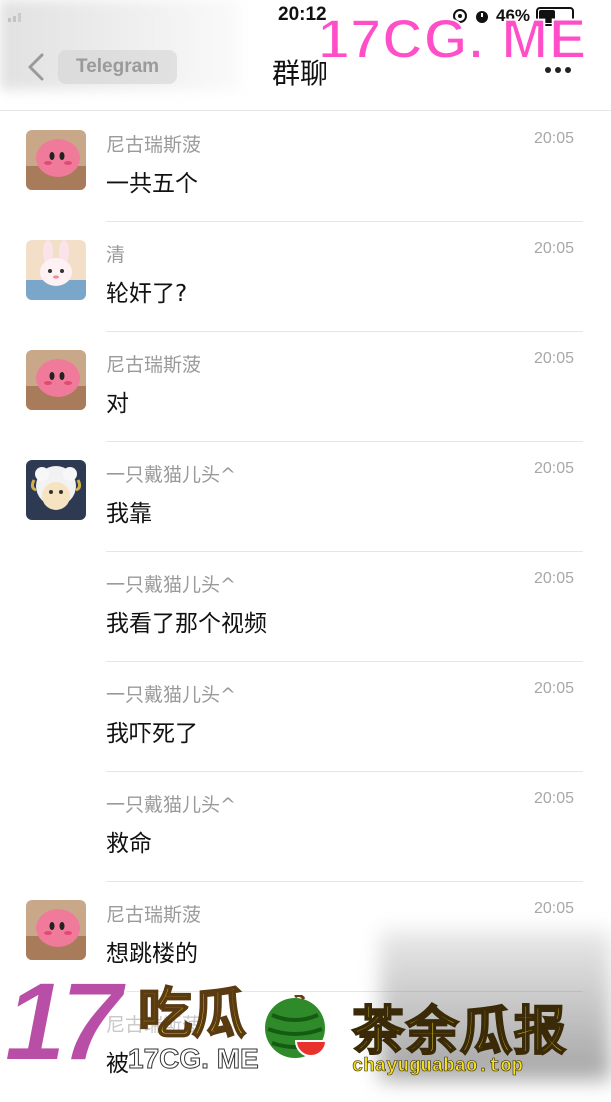 Image resolution: width=611 pixels, height=1102 pixels. I want to click on watermark-bottom: 17 吃瓜 17CG. ME 茶余瓜报 chayuguabao.top, so click(305, 1021).